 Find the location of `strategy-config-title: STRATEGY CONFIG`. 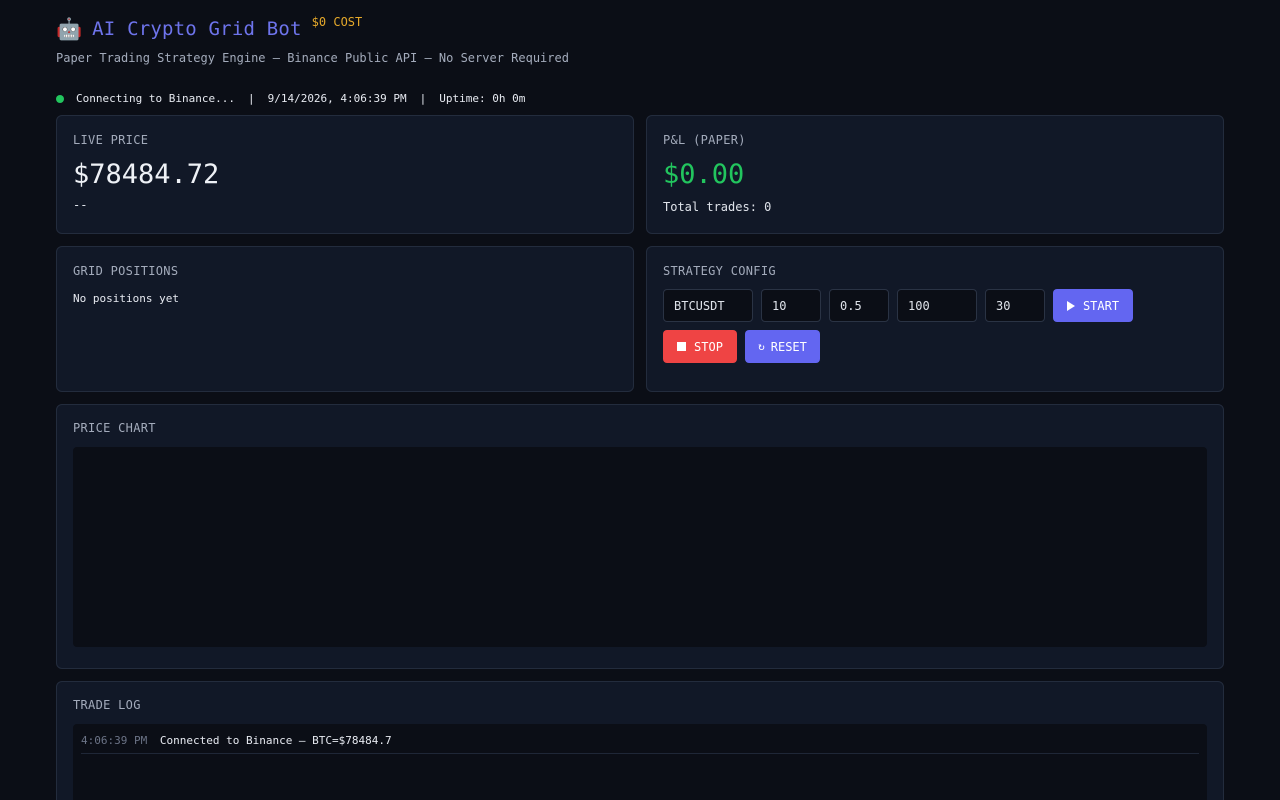

strategy-config-title: STRATEGY CONFIG is located at coordinates (719, 271).